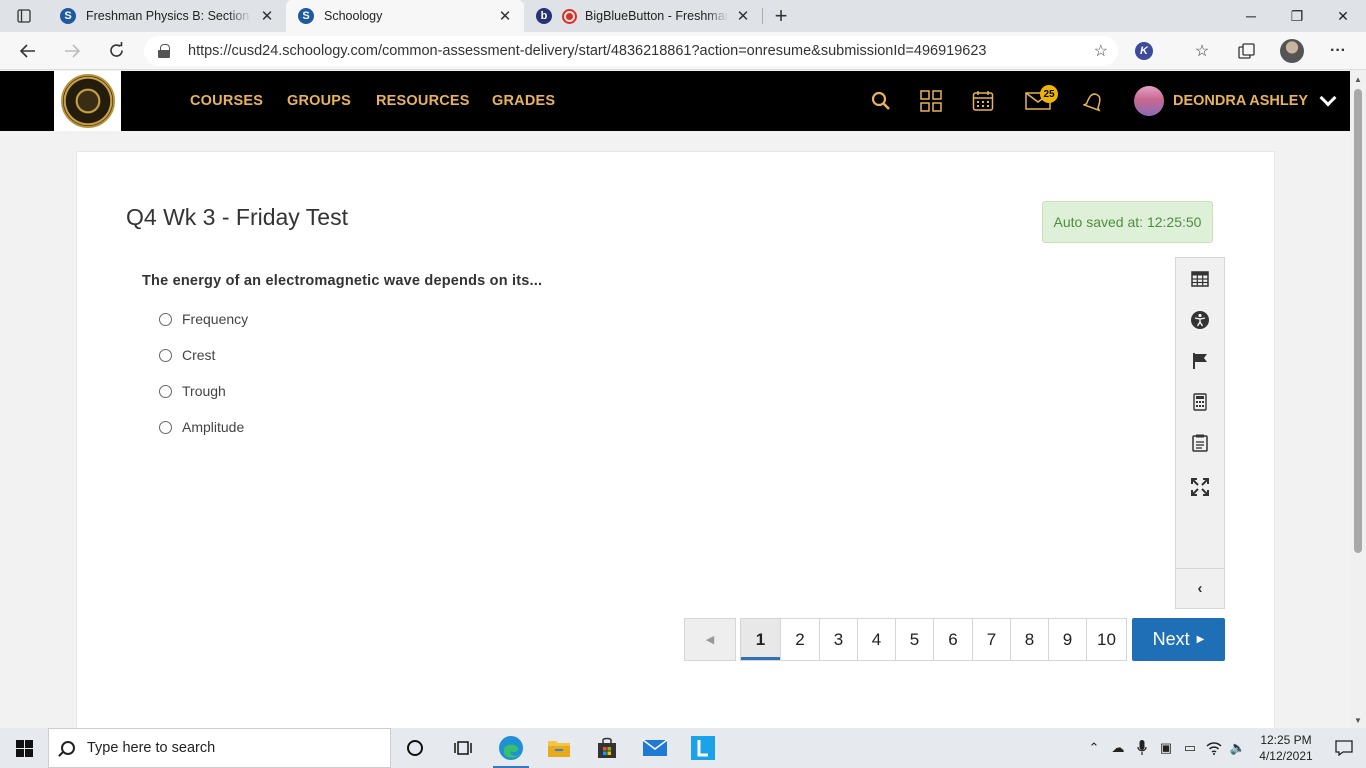  Describe the element at coordinates (353, 16) in the screenshot. I see `tab-title: Schoology` at that location.